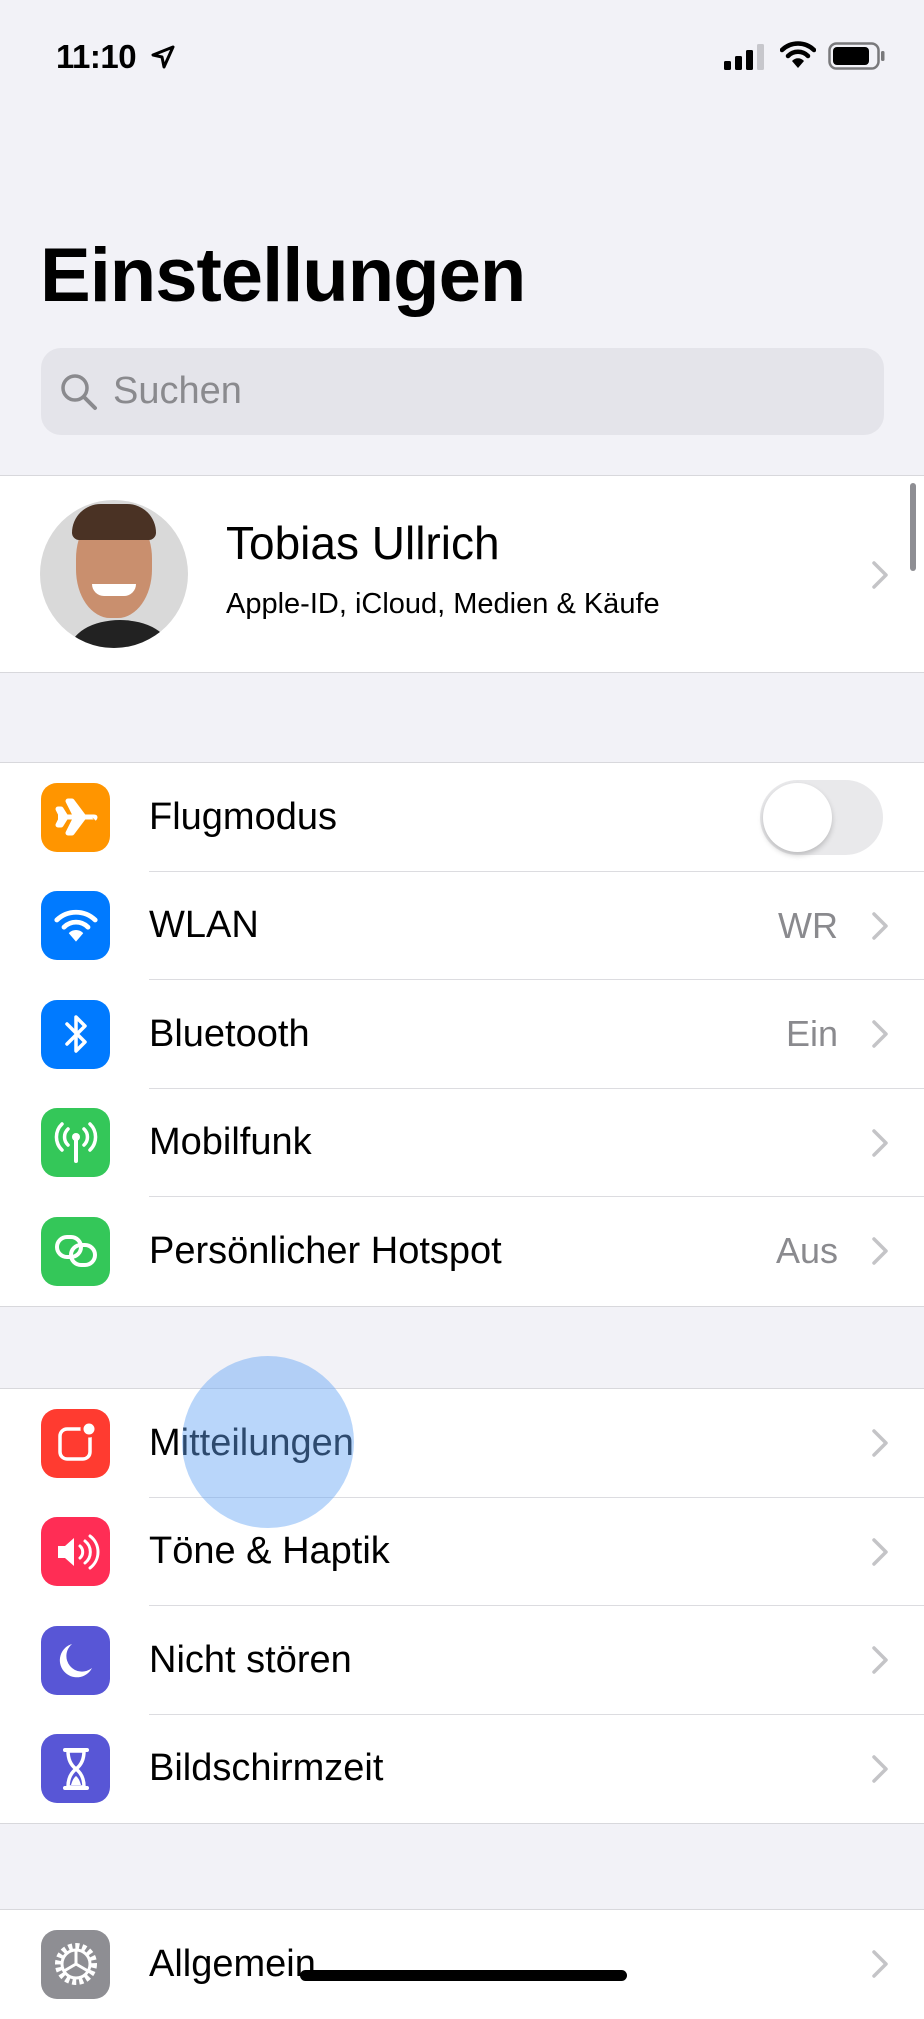 This screenshot has width=924, height=2019. I want to click on row-flugmodus: Flugmodus, so click(462, 817).